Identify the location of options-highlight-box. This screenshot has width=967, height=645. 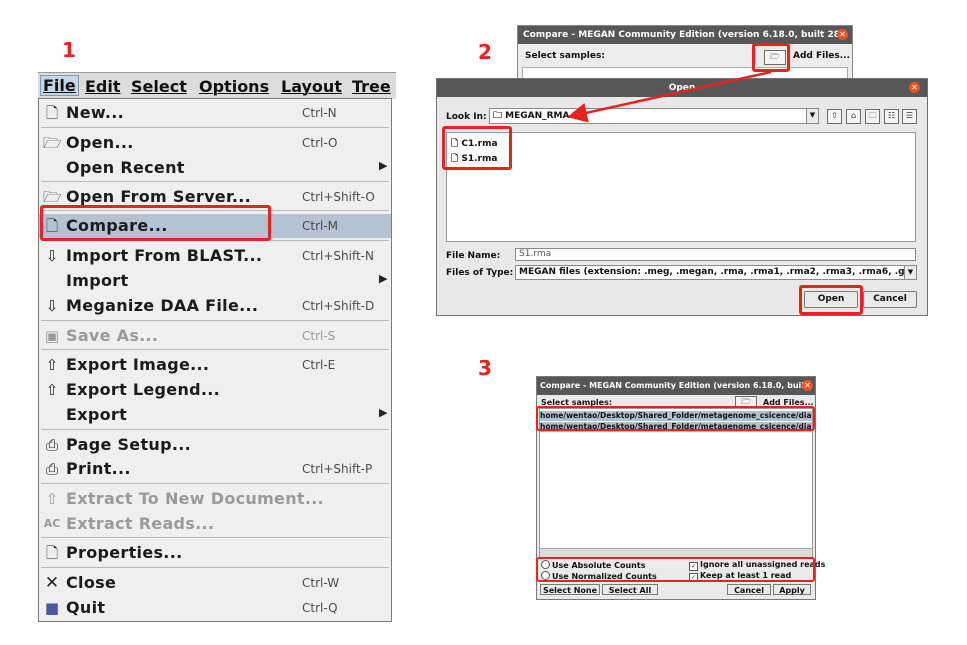
(675, 569).